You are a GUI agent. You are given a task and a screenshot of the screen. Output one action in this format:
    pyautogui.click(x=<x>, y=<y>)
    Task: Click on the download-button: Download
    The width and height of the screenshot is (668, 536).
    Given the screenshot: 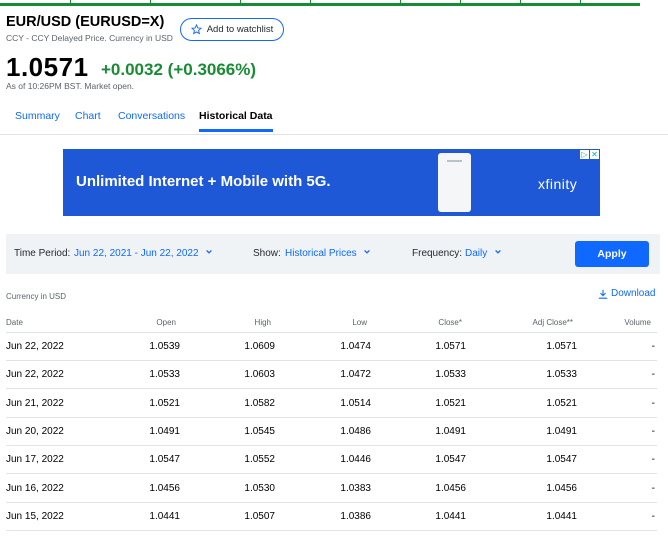 What is the action you would take?
    pyautogui.click(x=626, y=293)
    